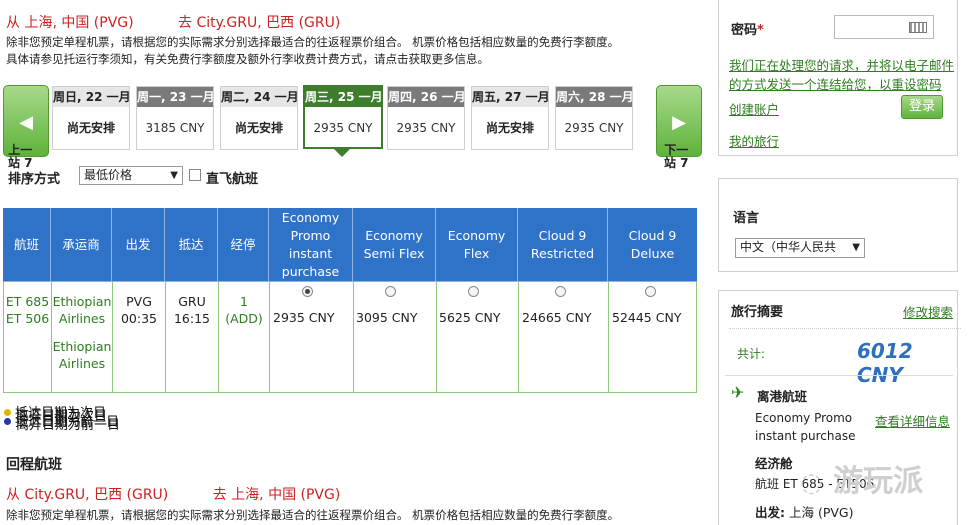  I want to click on fare-radio-economy-flex, so click(473, 291).